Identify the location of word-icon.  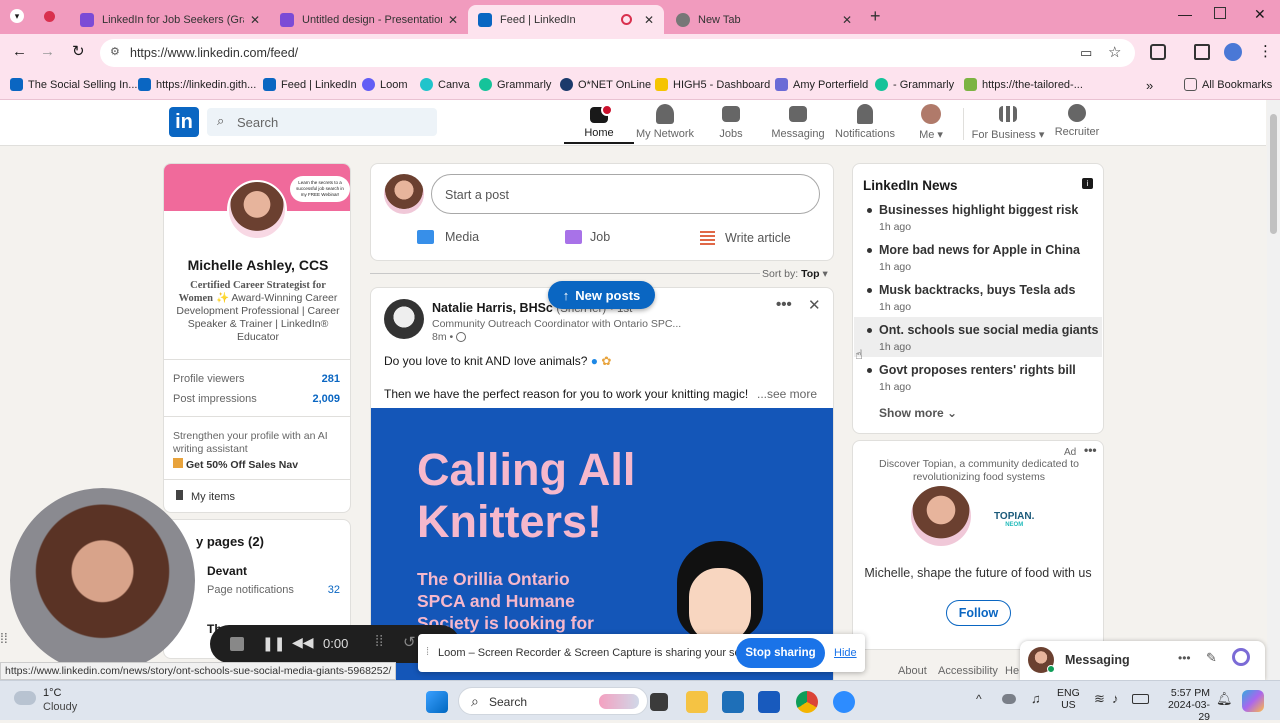
(769, 702).